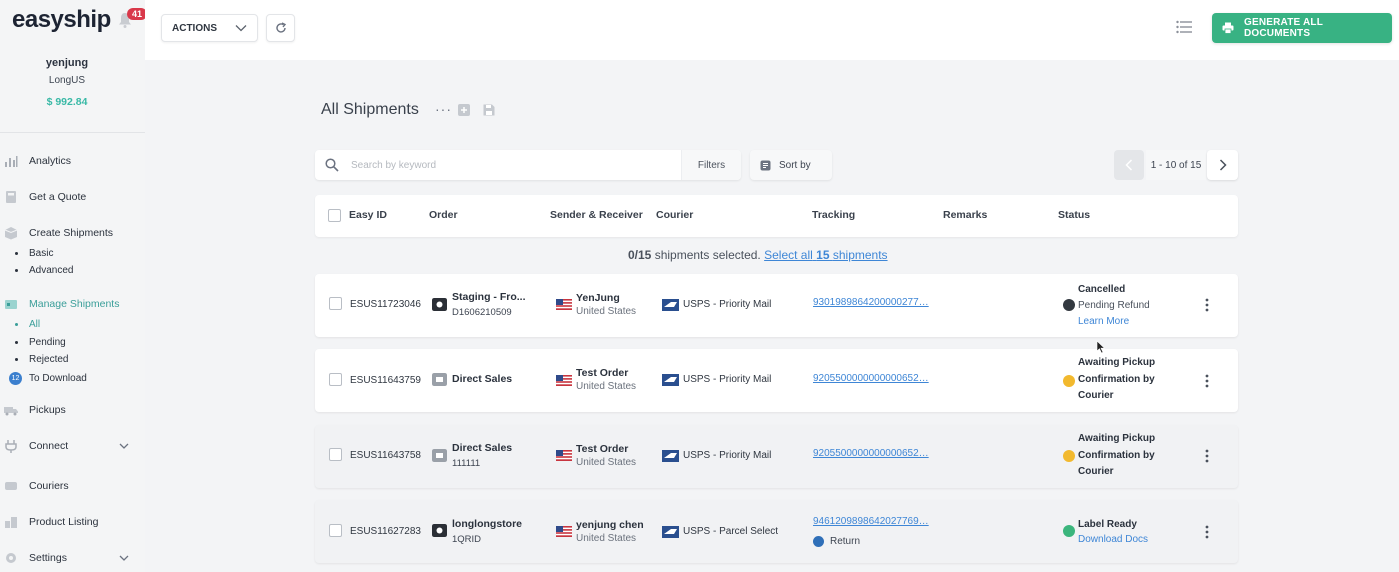 This screenshot has width=1399, height=572. I want to click on sidebar-item-get-a-quote: Get a Quote, so click(72, 197).